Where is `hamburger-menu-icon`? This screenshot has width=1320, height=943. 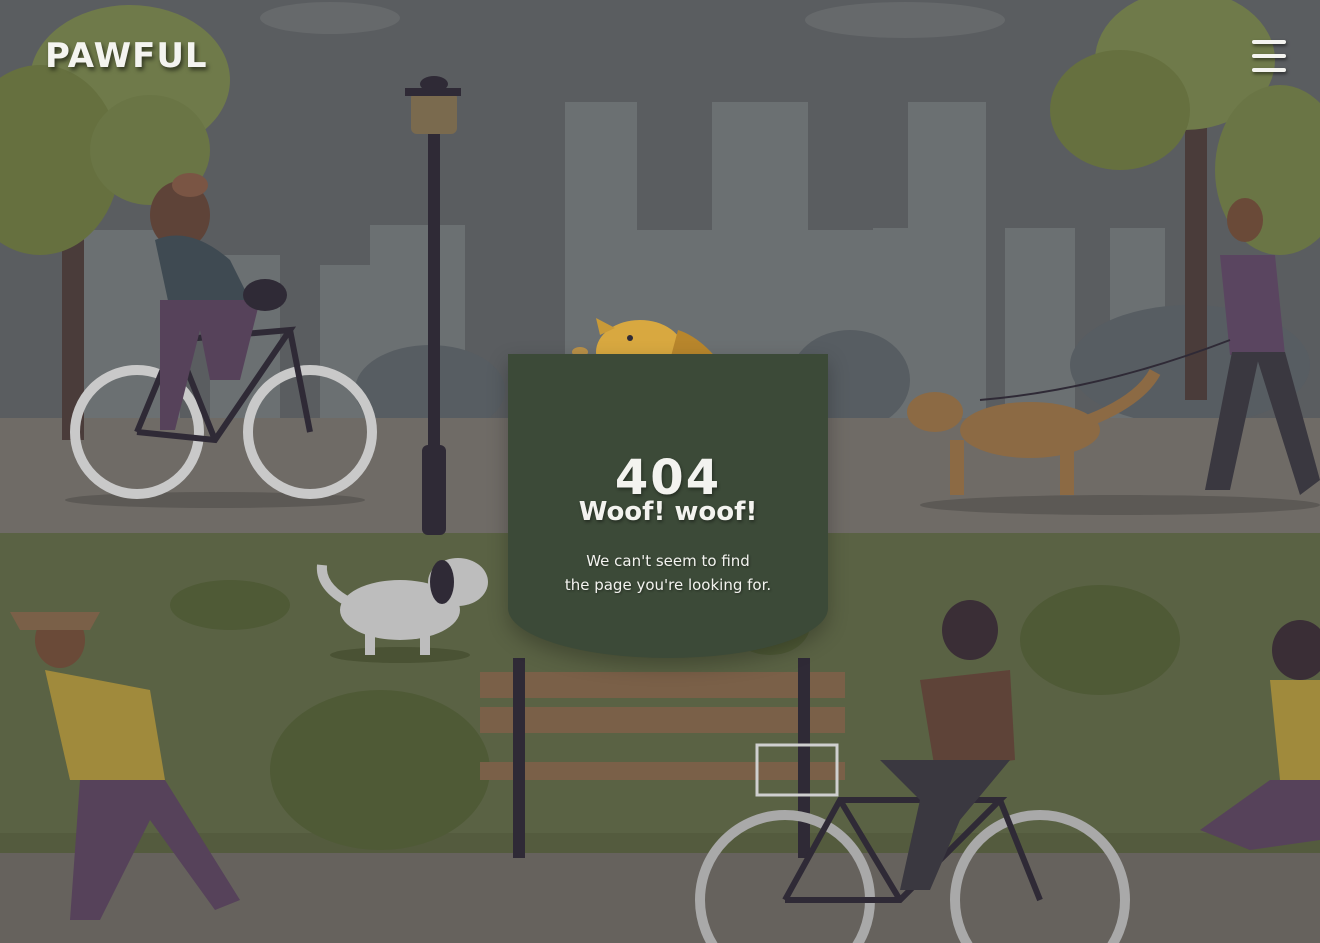 hamburger-menu-icon is located at coordinates (1270, 57).